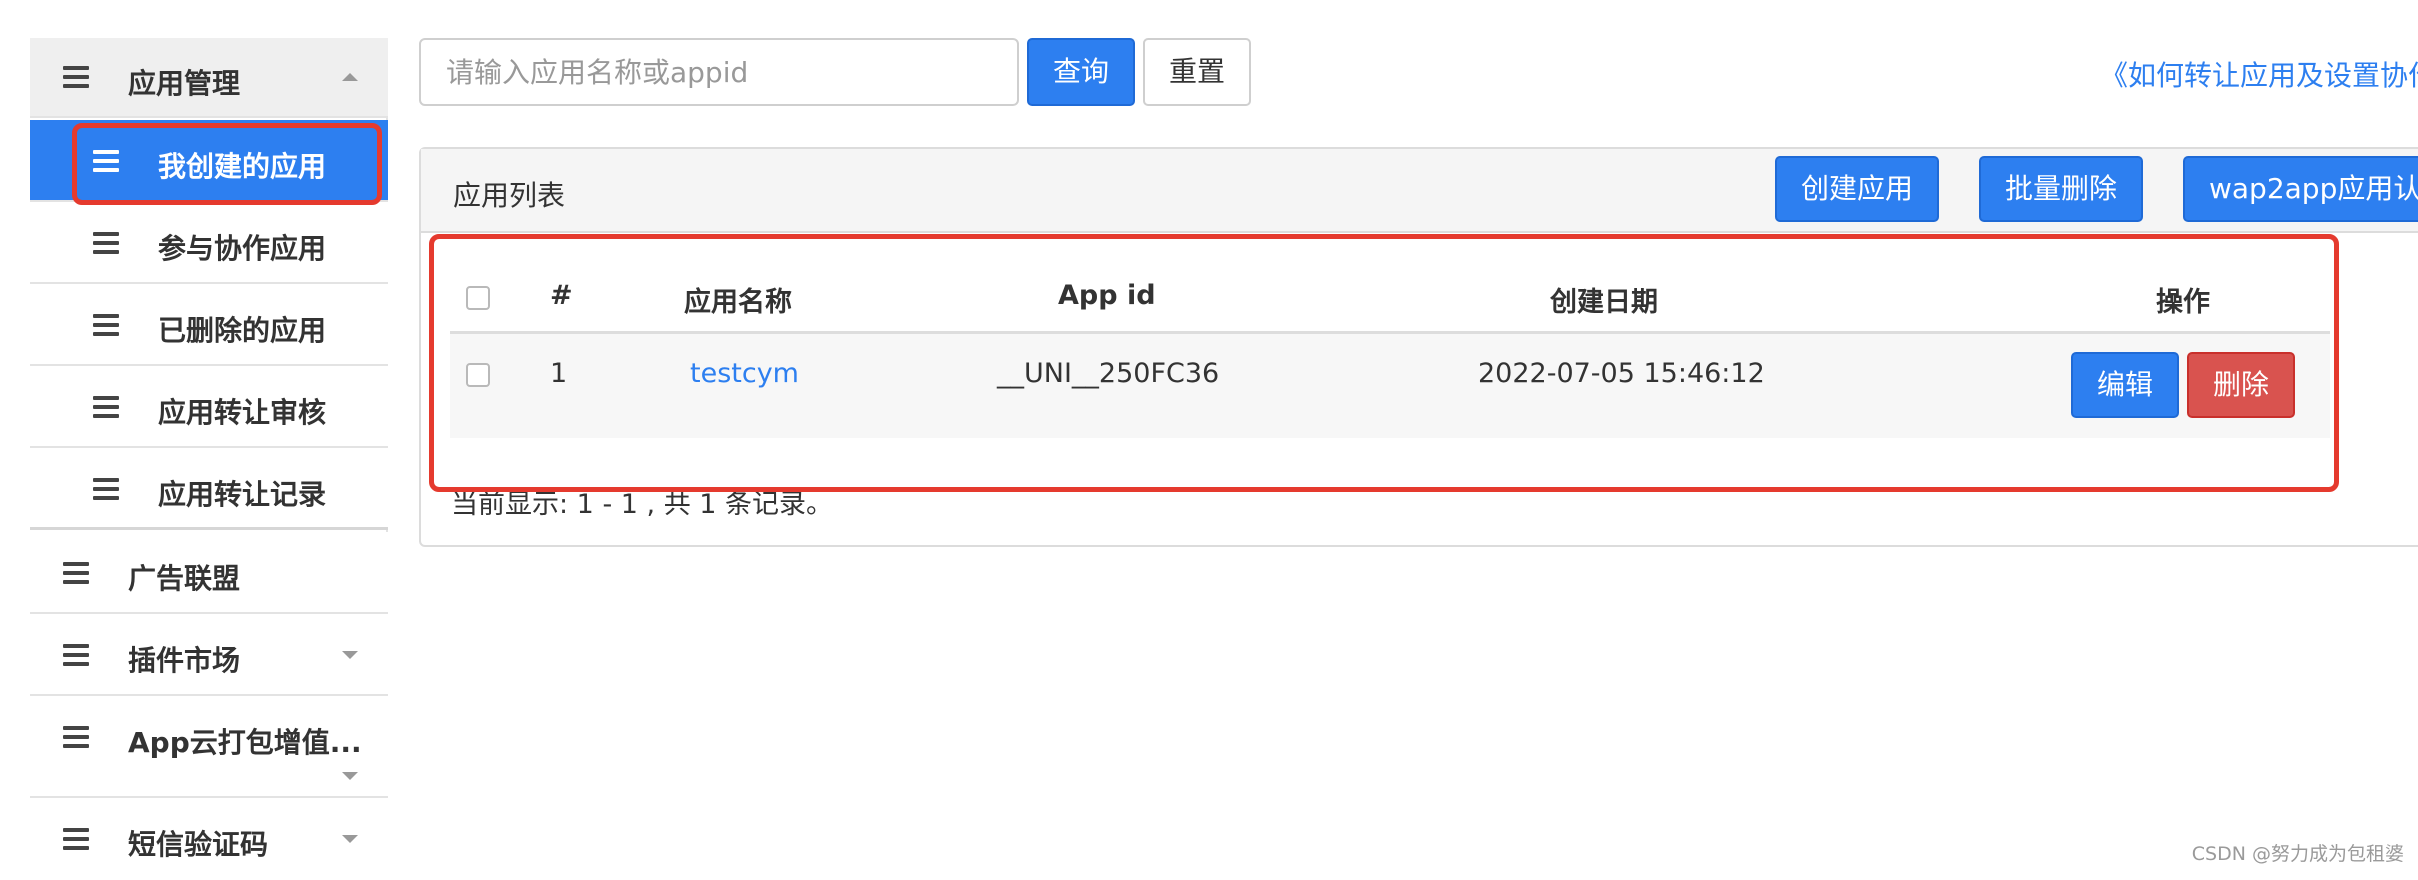 The width and height of the screenshot is (2418, 880). Describe the element at coordinates (1081, 72) in the screenshot. I see `query-button: 查询` at that location.